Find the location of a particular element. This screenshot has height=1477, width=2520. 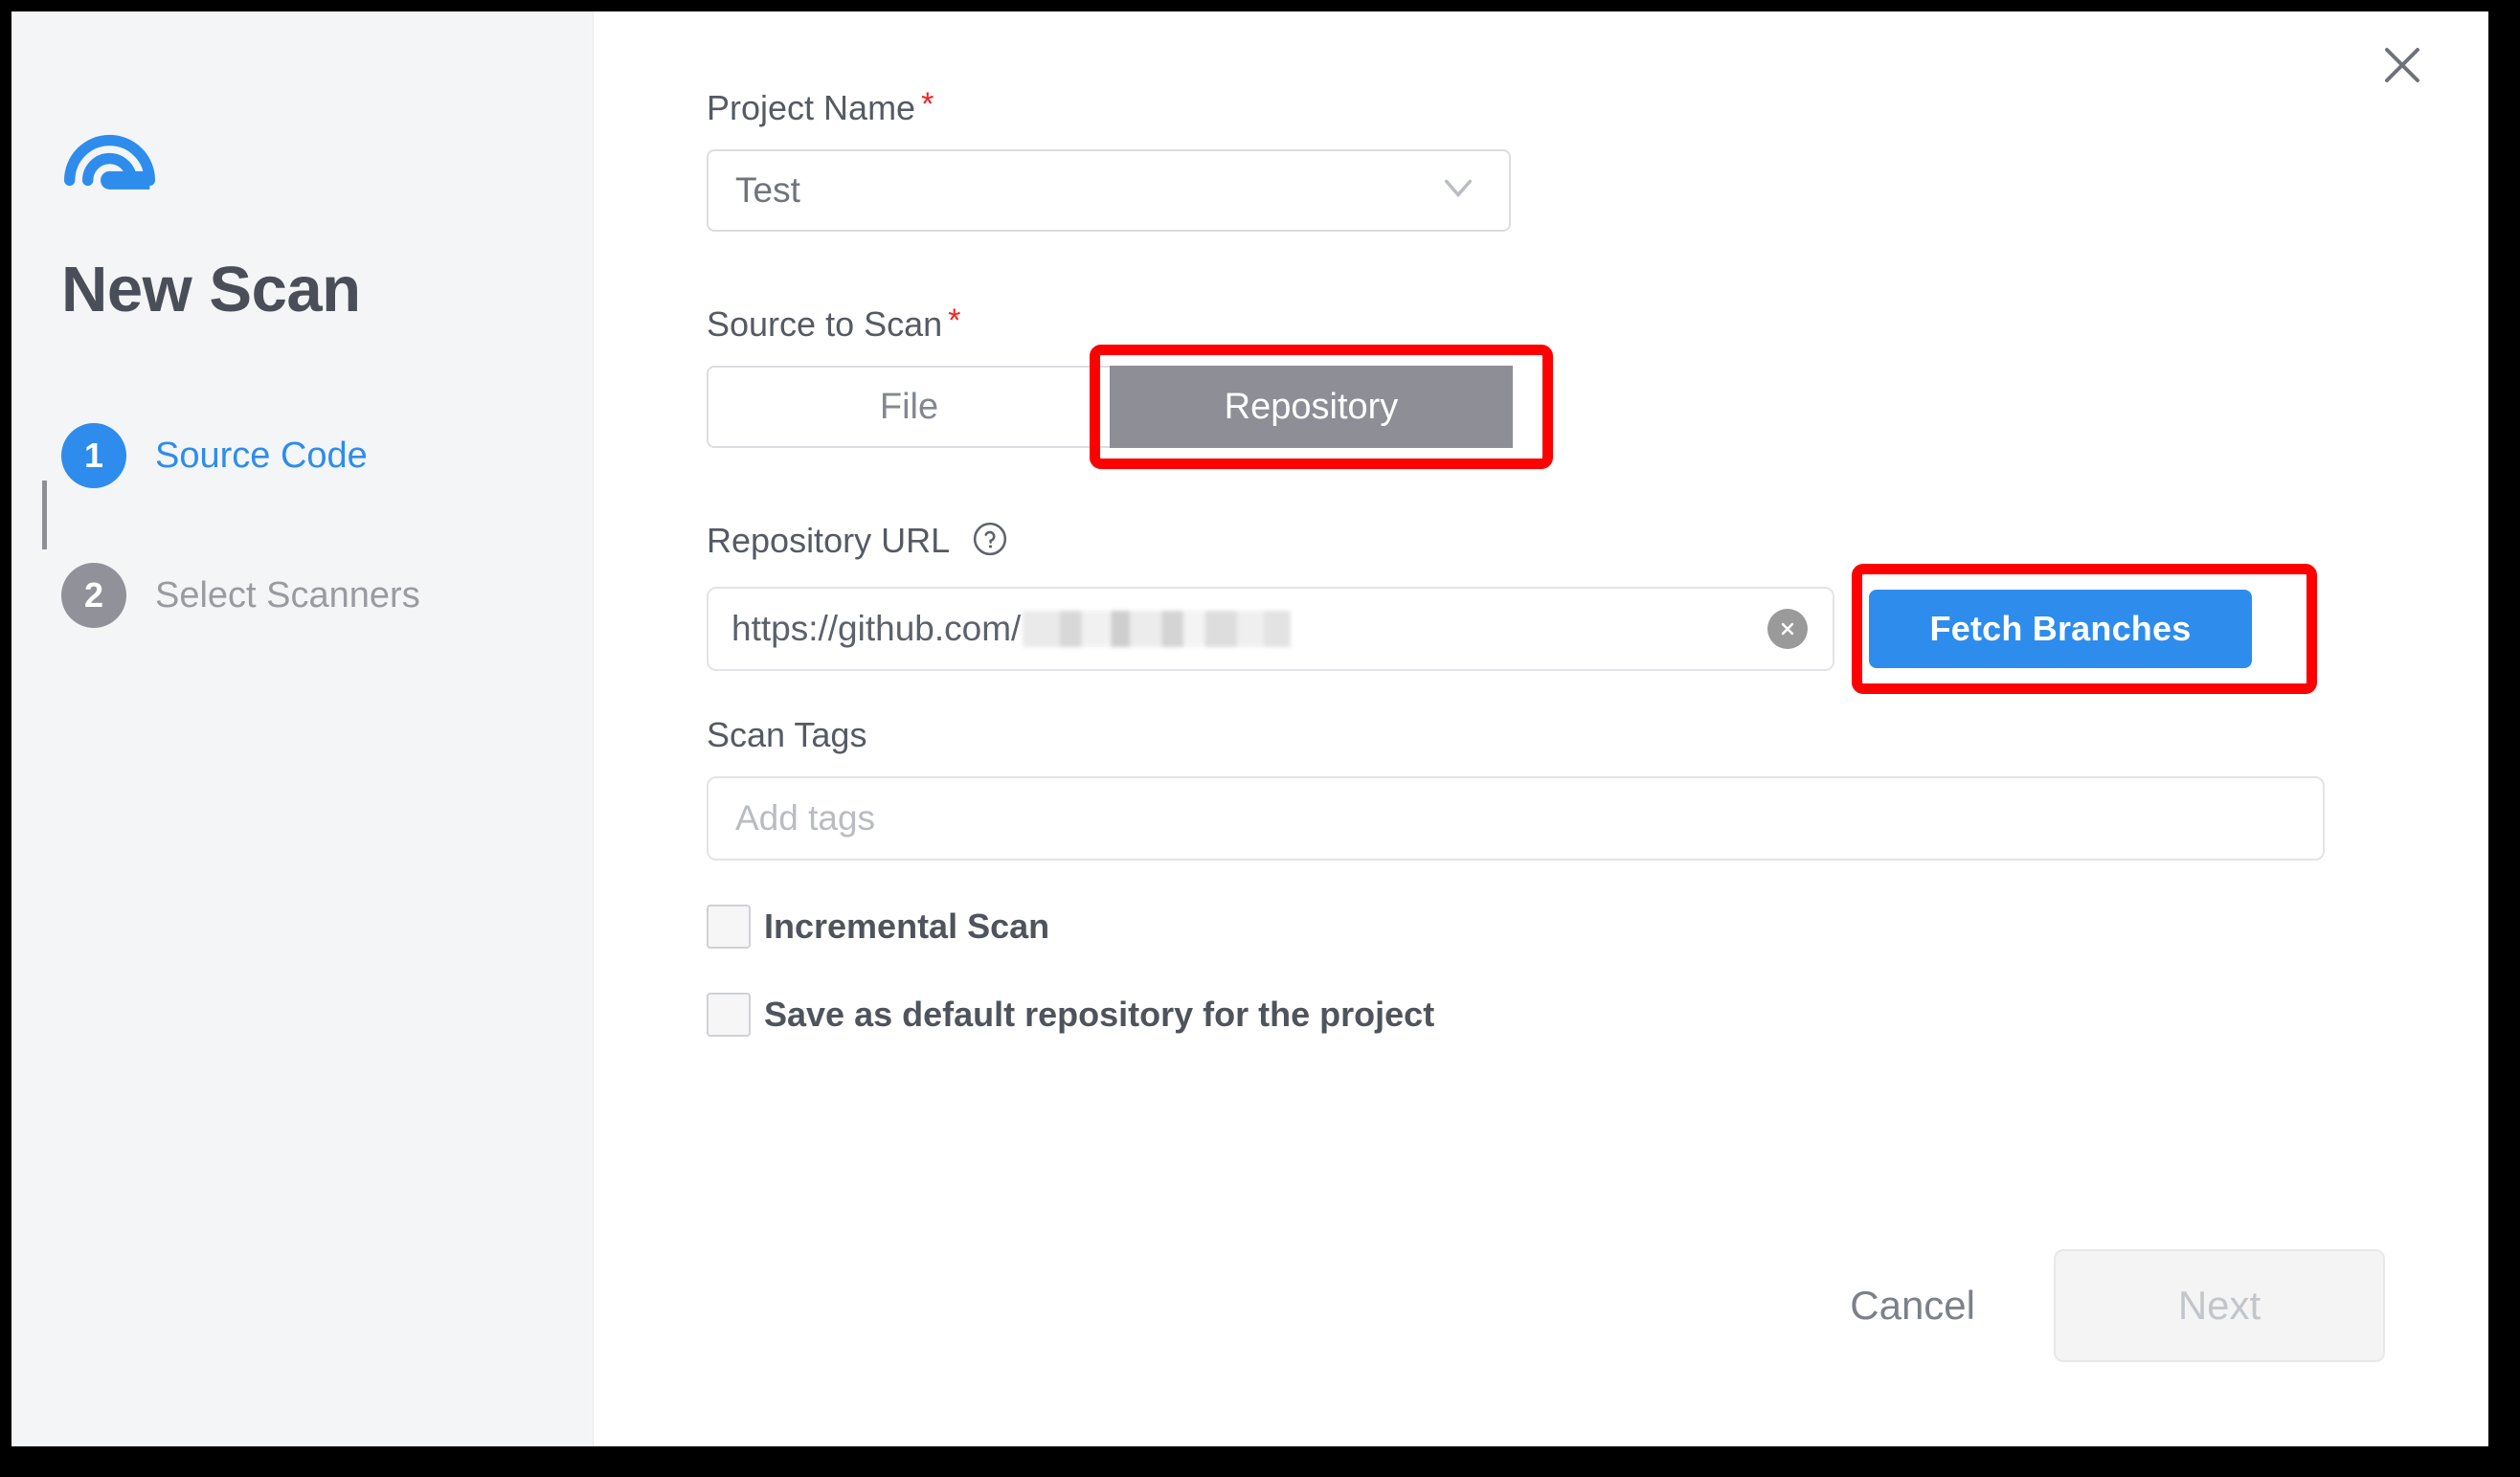

dialog-footer: Cancel Next is located at coordinates (2103, 1305).